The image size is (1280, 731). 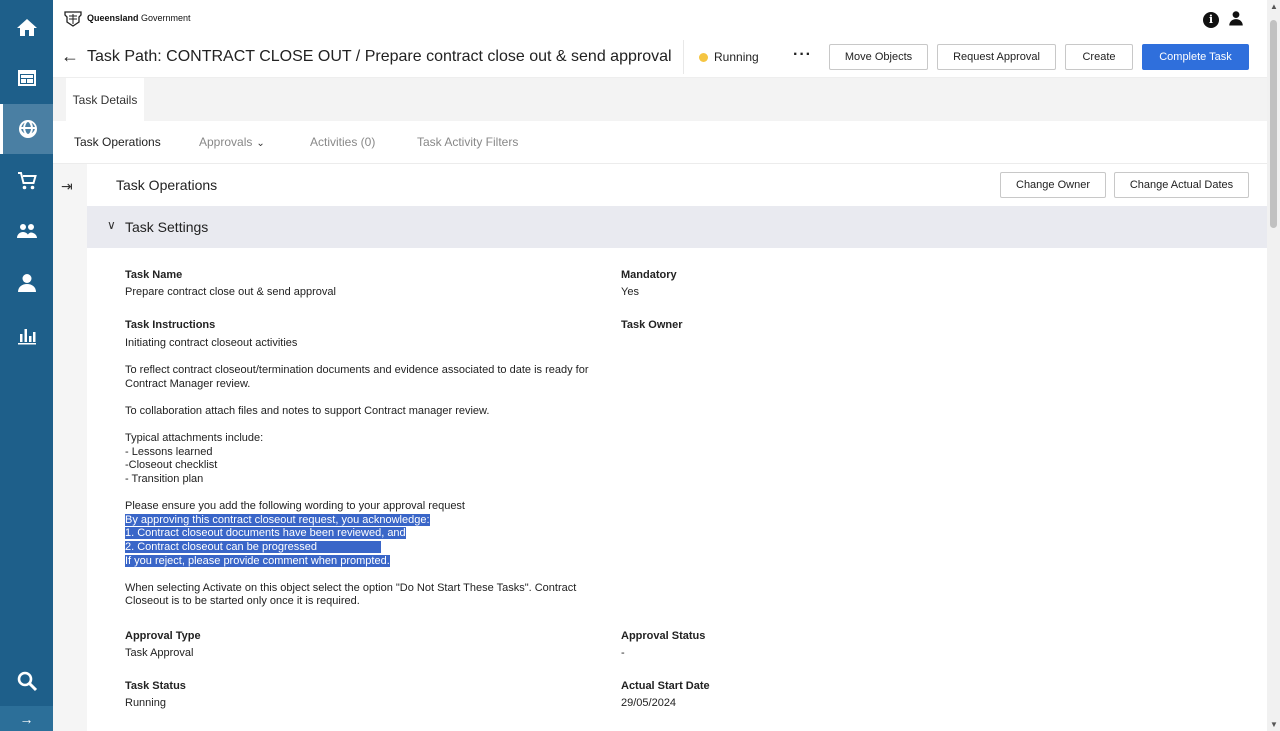 I want to click on mandatory-value: Yes, so click(x=630, y=292).